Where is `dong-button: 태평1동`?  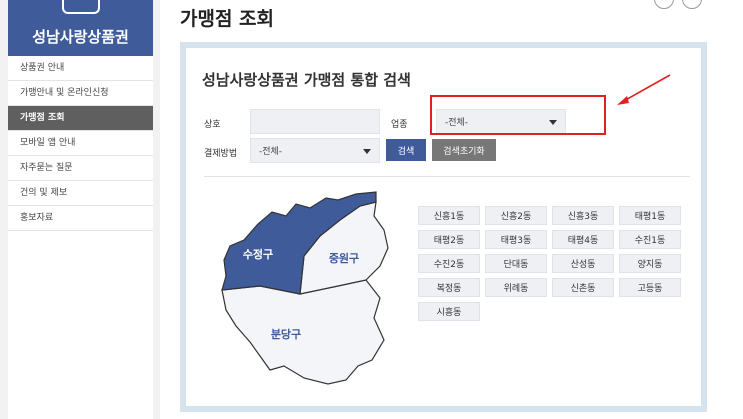 dong-button: 태평1동 is located at coordinates (650, 215).